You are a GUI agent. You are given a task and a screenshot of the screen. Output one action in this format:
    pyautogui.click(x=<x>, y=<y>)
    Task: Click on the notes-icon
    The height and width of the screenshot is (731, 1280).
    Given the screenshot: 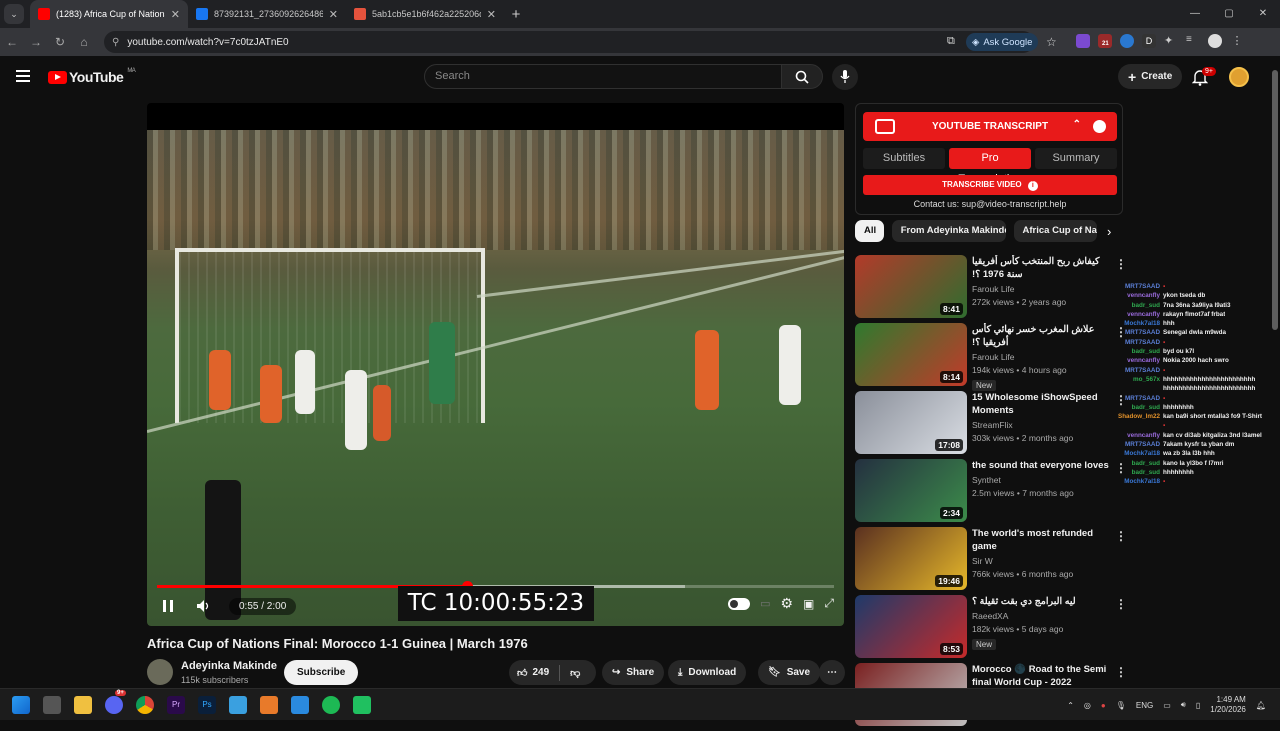 What is the action you would take?
    pyautogui.click(x=300, y=705)
    